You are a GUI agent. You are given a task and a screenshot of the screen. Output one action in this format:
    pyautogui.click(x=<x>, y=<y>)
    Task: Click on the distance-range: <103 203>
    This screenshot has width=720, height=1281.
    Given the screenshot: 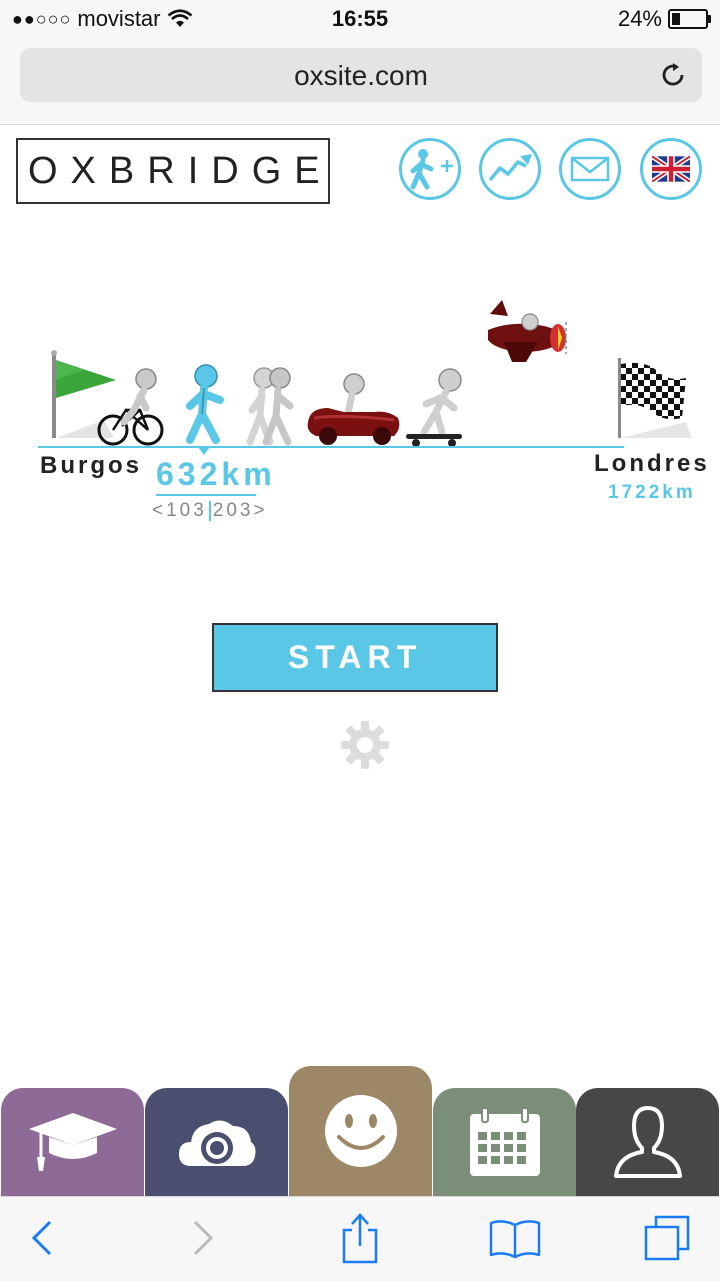 What is the action you would take?
    pyautogui.click(x=210, y=511)
    